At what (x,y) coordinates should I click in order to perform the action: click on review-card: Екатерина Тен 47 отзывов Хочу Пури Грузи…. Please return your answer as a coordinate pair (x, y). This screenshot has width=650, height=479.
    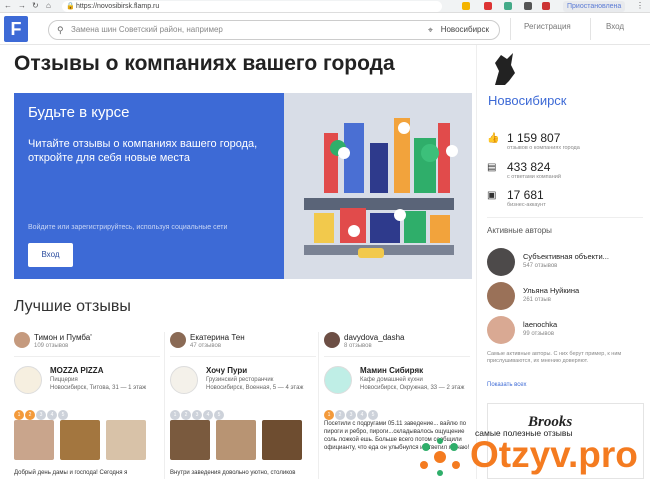
    Looking at the image, I should click on (243, 405).